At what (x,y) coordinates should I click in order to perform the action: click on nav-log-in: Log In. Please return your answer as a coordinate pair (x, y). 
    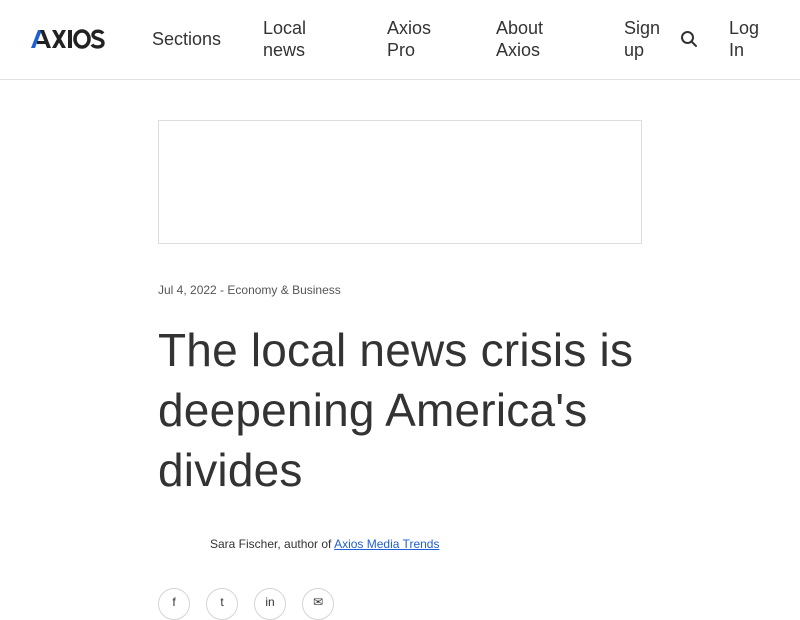
    Looking at the image, I should click on (749, 39).